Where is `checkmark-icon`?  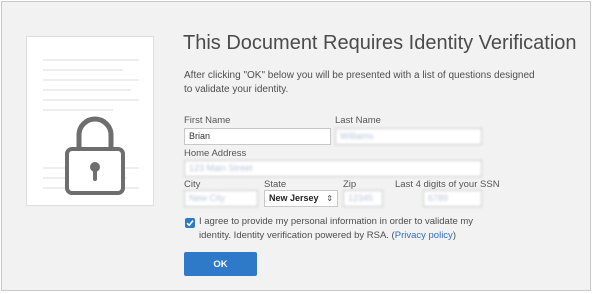
checkmark-icon is located at coordinates (190, 223).